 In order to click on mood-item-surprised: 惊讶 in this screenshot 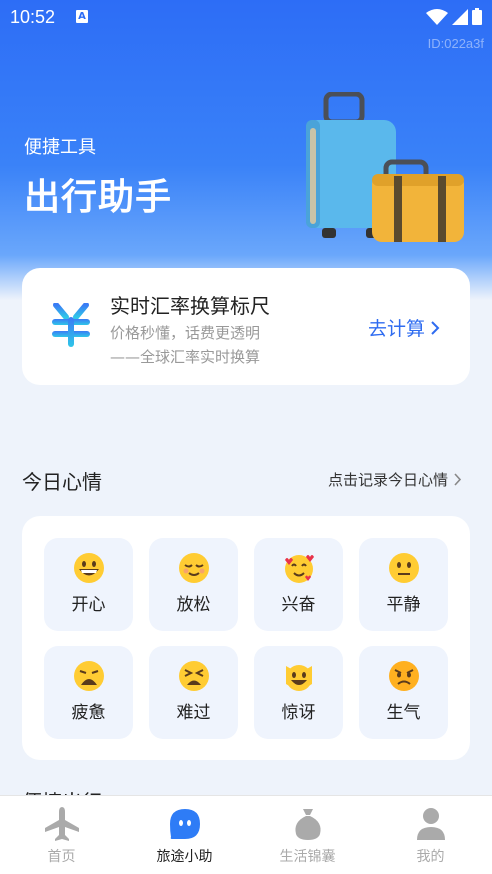, I will do `click(298, 692)`.